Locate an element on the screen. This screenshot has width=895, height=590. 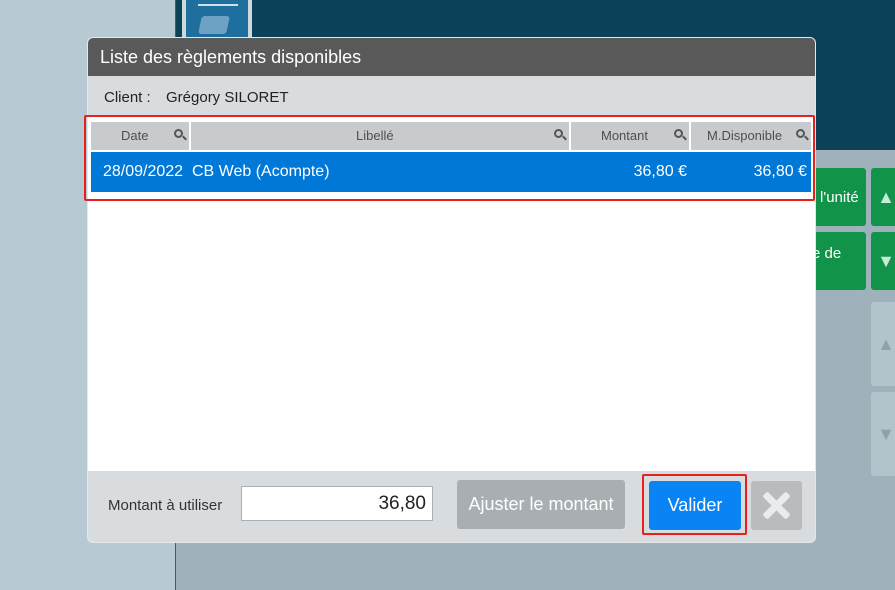
tab-indicator is located at coordinates (218, 5).